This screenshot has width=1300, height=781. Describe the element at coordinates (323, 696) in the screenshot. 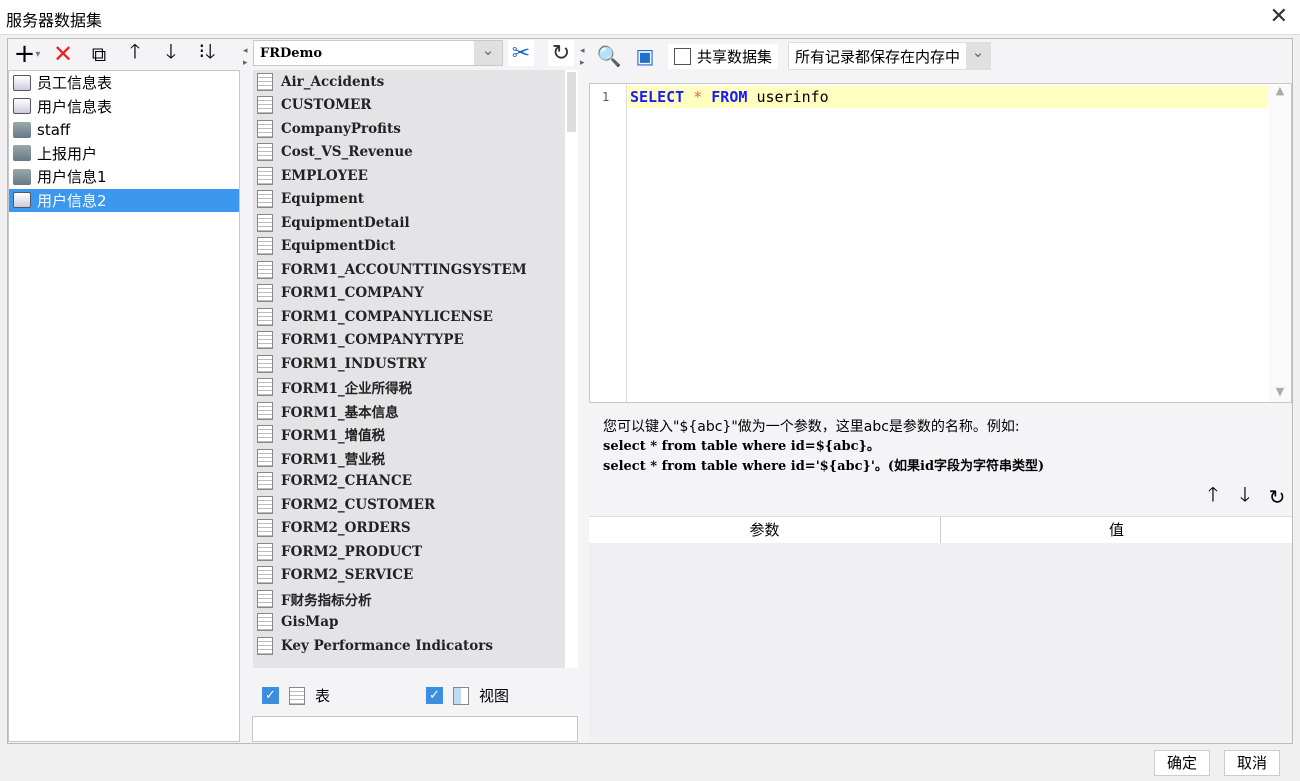

I see `table-filter-label: 表` at that location.